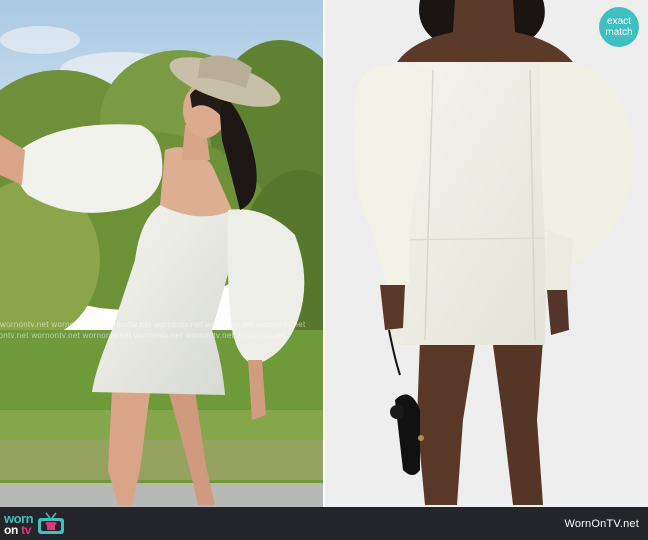  Describe the element at coordinates (35, 524) in the screenshot. I see `wornontv-logo: worn on tv` at that location.